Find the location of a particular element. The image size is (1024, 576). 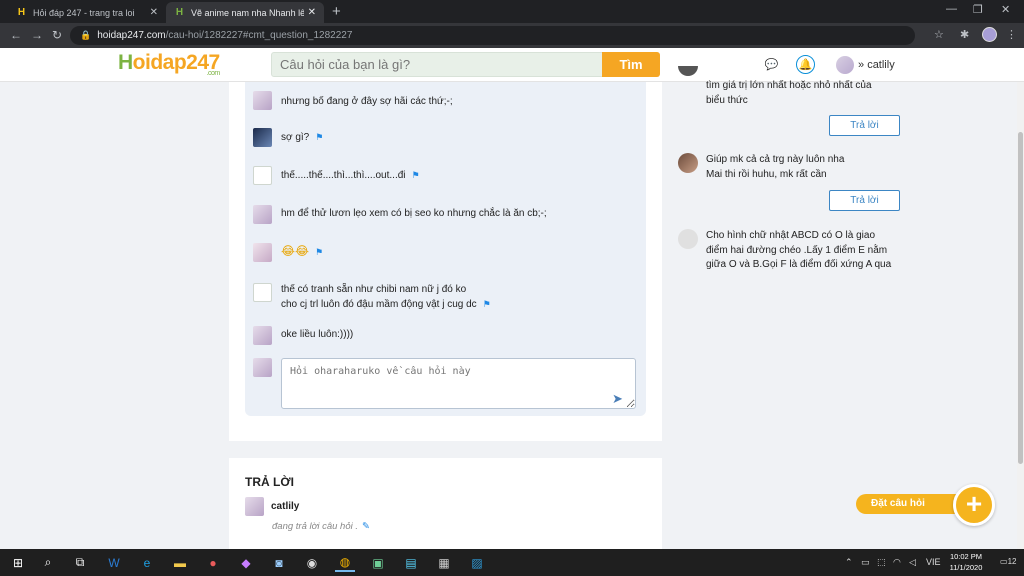

app-icon: ▤ is located at coordinates (411, 562).